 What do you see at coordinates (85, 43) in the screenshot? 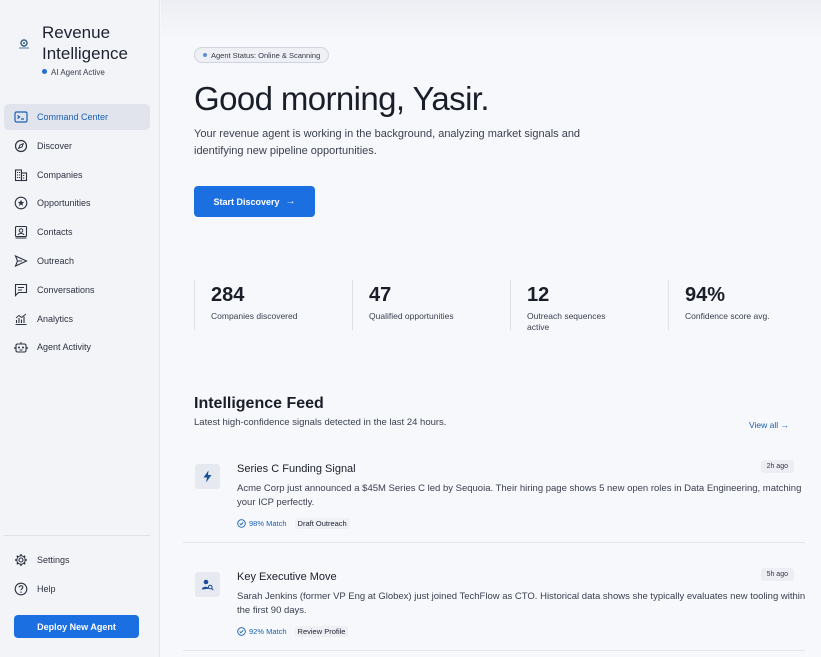
I see `brand-title: Revenue Intelligence` at bounding box center [85, 43].